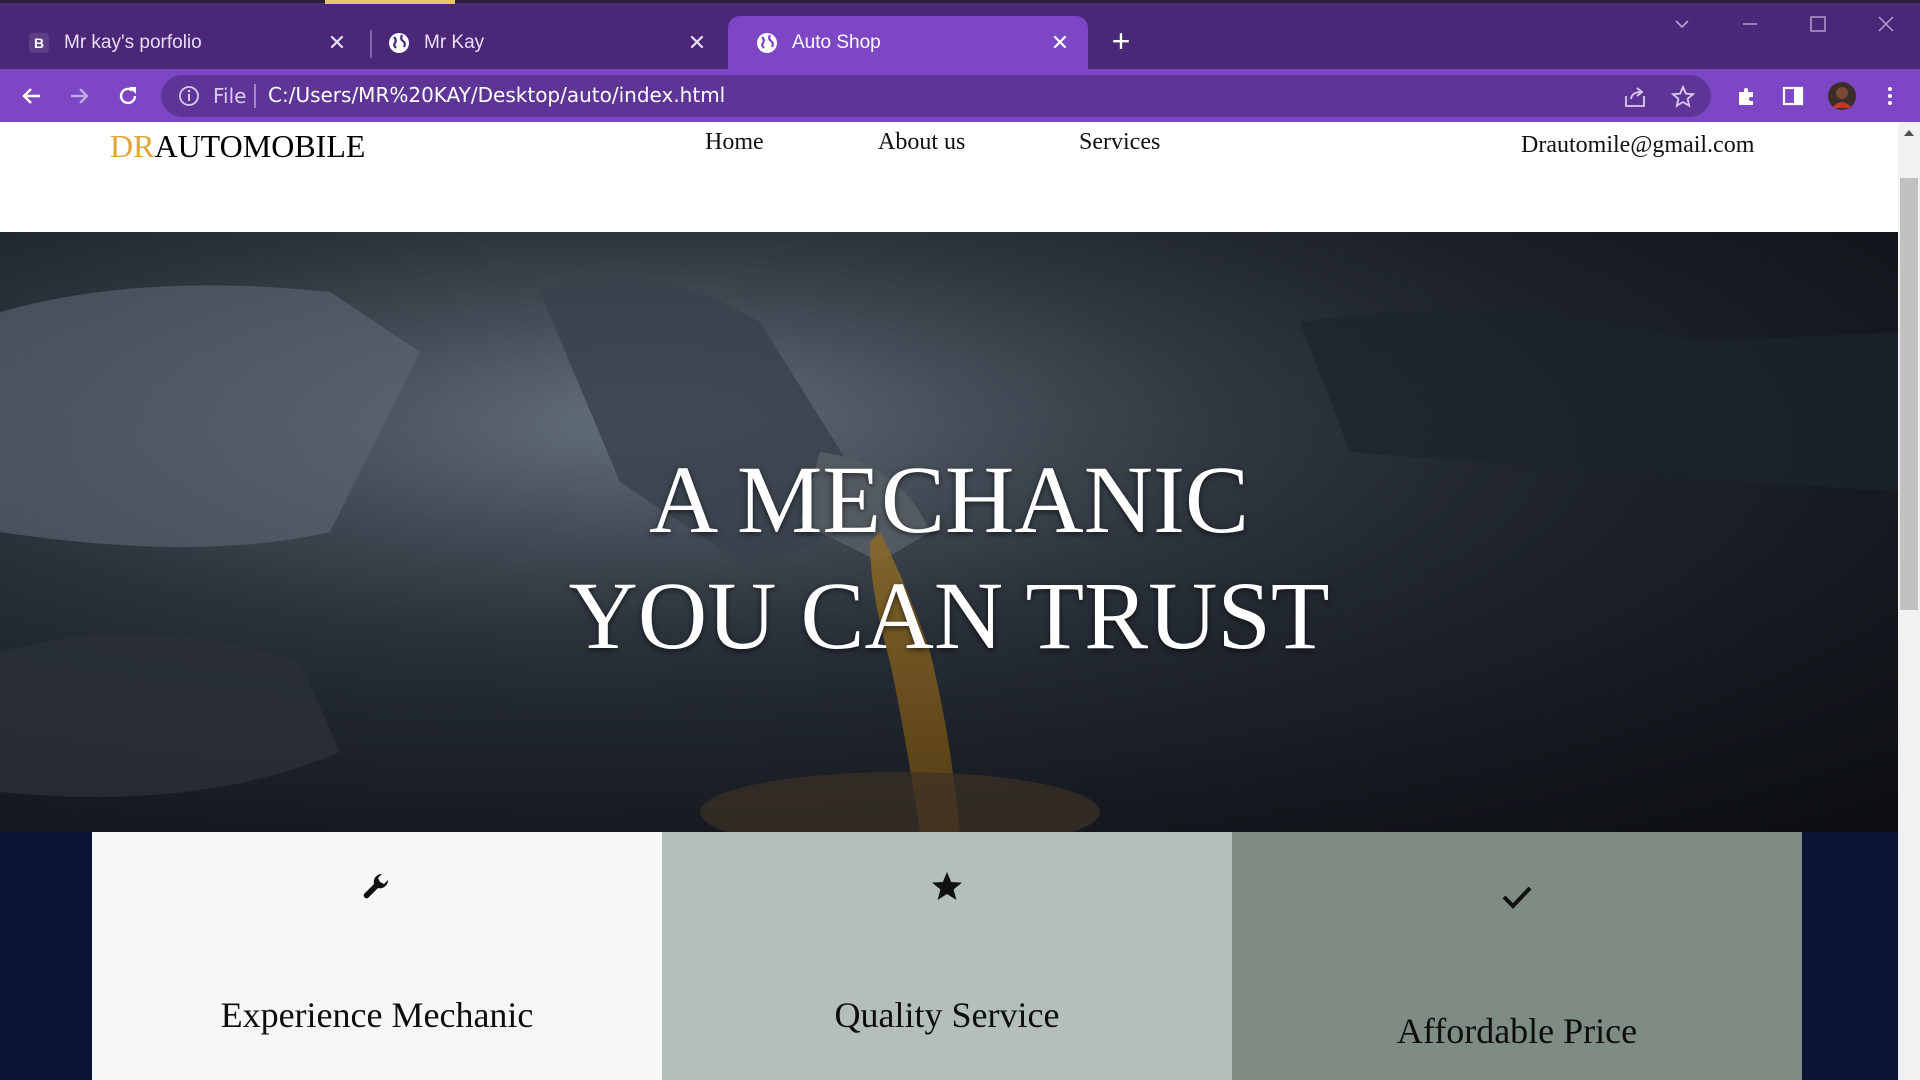 This screenshot has height=1080, width=1920. I want to click on scroll-up-arrow-icon, so click(1909, 133).